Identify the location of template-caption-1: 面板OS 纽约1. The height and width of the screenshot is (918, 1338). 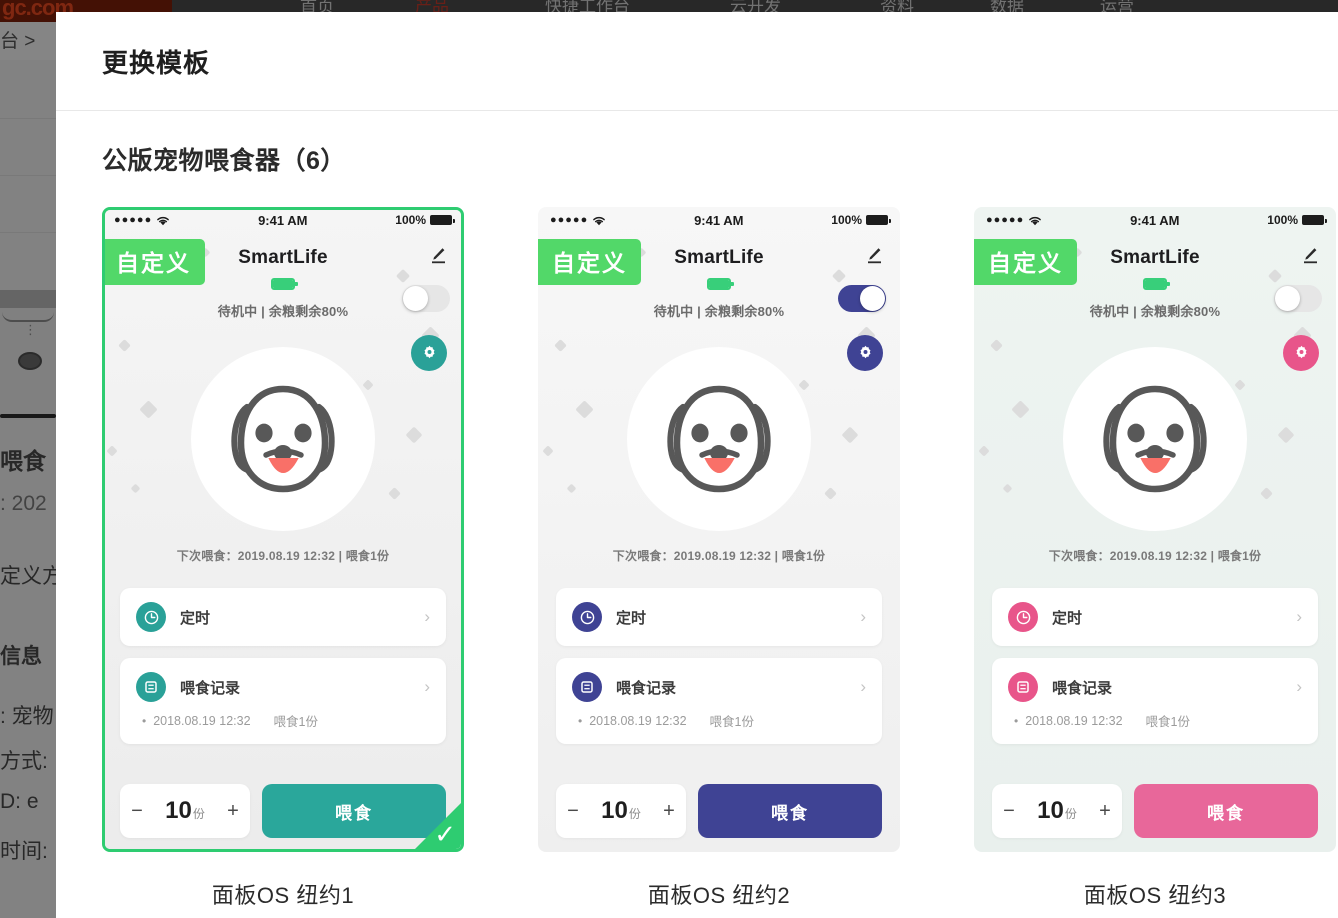
(283, 895).